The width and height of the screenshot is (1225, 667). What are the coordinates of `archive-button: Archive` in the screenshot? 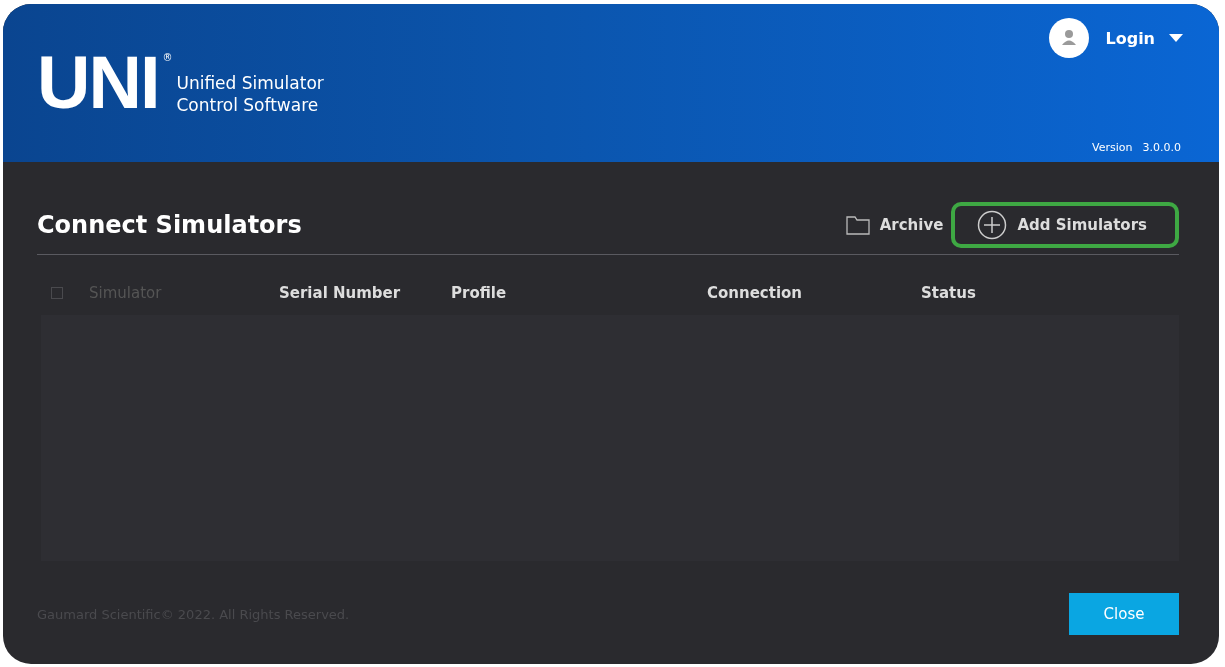 It's located at (894, 225).